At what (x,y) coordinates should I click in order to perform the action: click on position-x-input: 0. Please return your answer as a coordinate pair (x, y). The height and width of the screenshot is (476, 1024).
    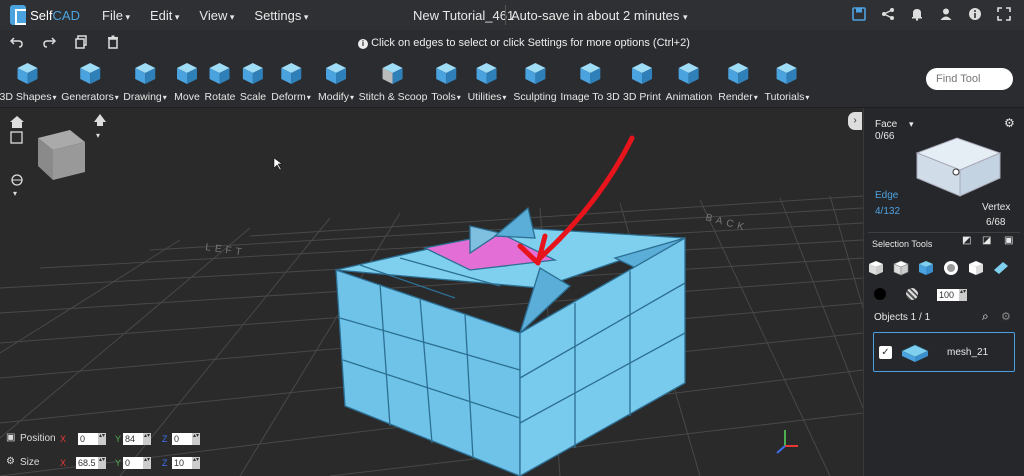
    Looking at the image, I should click on (88, 439).